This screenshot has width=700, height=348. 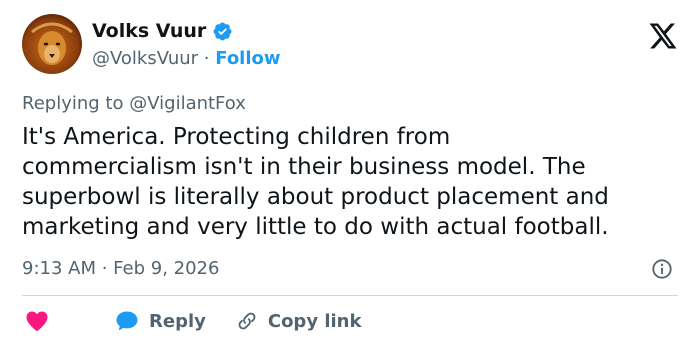 What do you see at coordinates (662, 269) in the screenshot?
I see `info-icon` at bounding box center [662, 269].